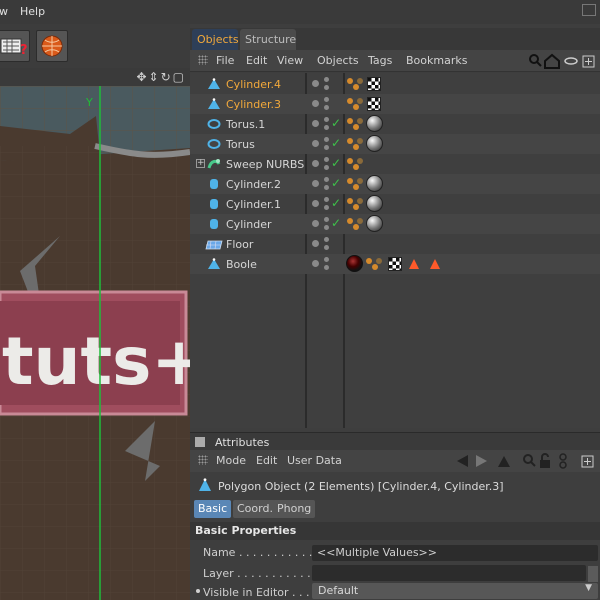  What do you see at coordinates (265, 164) in the screenshot?
I see `object-name: Sweep NURBS` at bounding box center [265, 164].